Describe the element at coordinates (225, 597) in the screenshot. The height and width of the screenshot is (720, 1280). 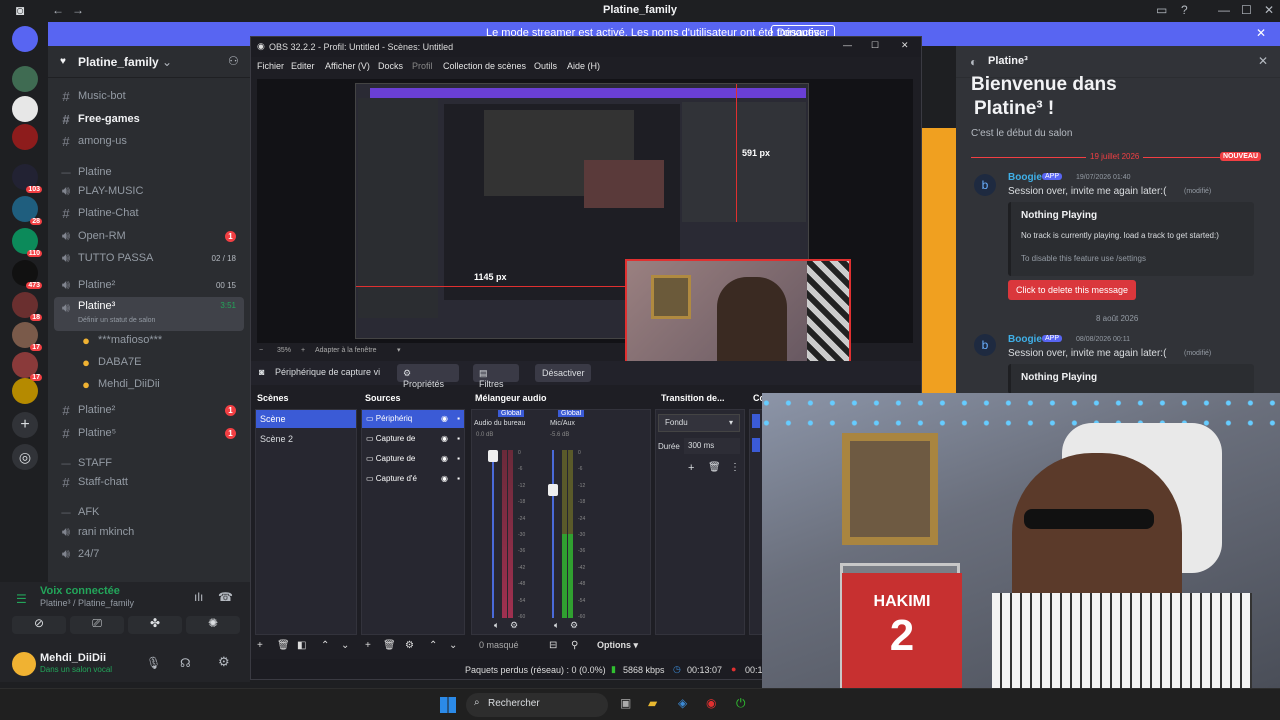
I see `disconnect-icon: ☎` at that location.